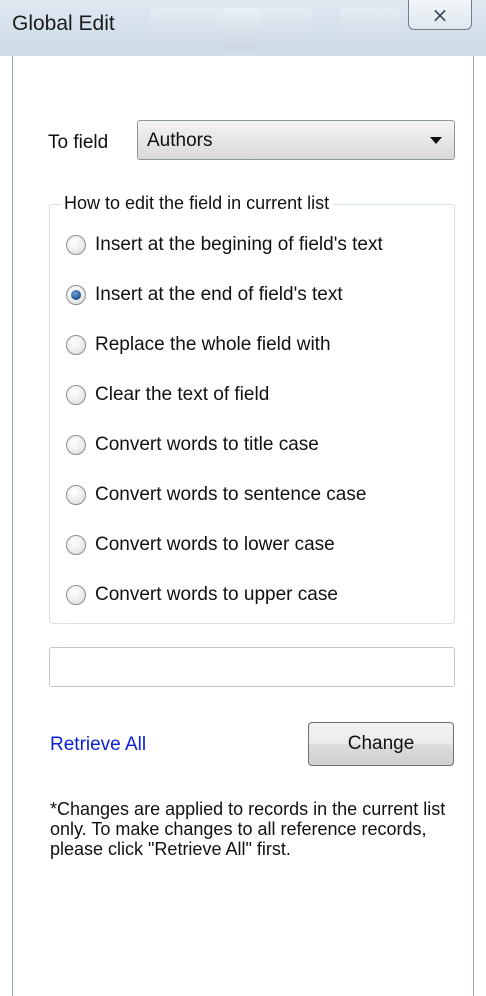  I want to click on close-icon: ×, so click(440, 15).